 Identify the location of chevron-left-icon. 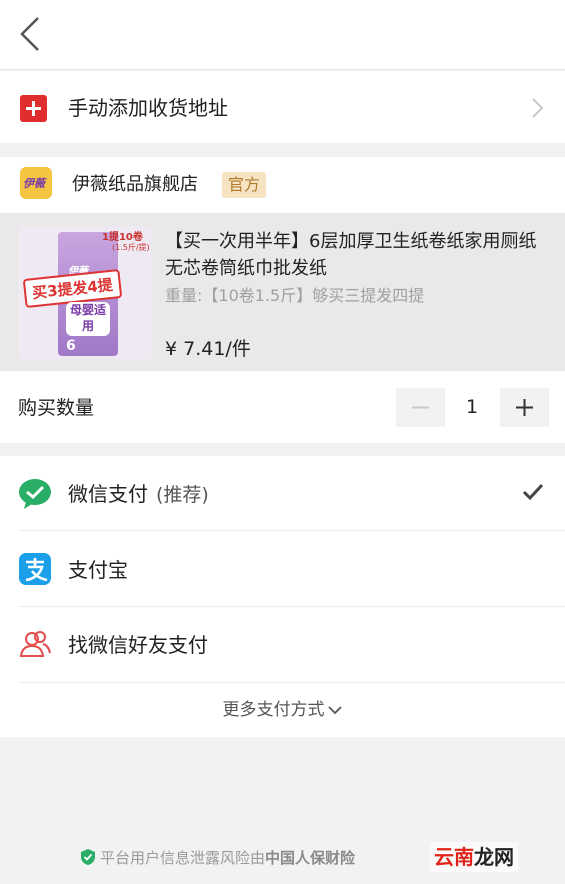
(29, 34).